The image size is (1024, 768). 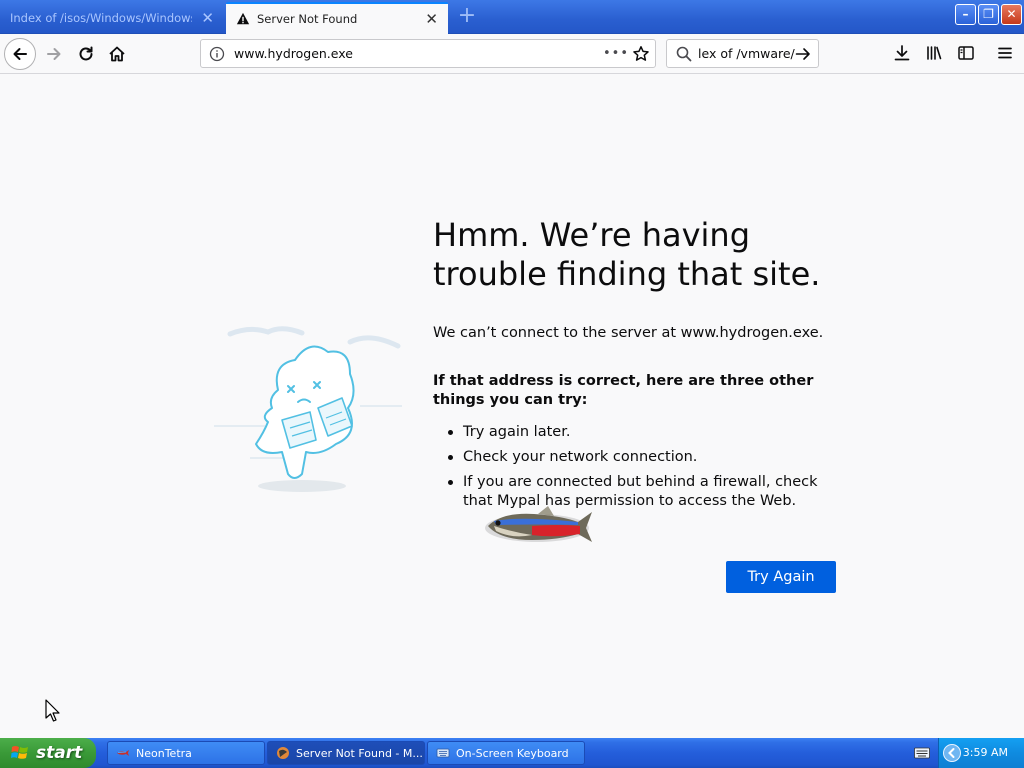 What do you see at coordinates (308, 409) in the screenshot?
I see `error-illustration` at bounding box center [308, 409].